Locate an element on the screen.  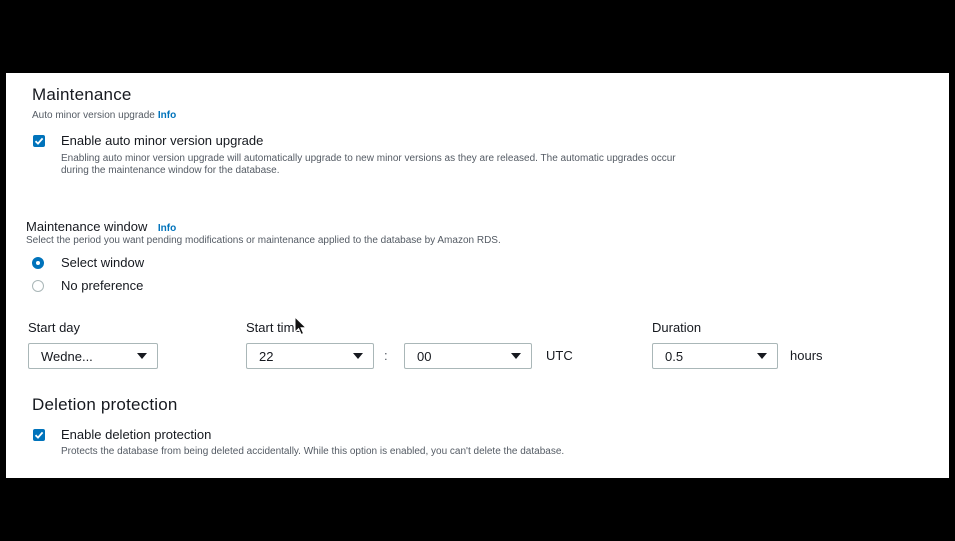
maintenance-window-header: Maintenance window Info is located at coordinates (101, 227).